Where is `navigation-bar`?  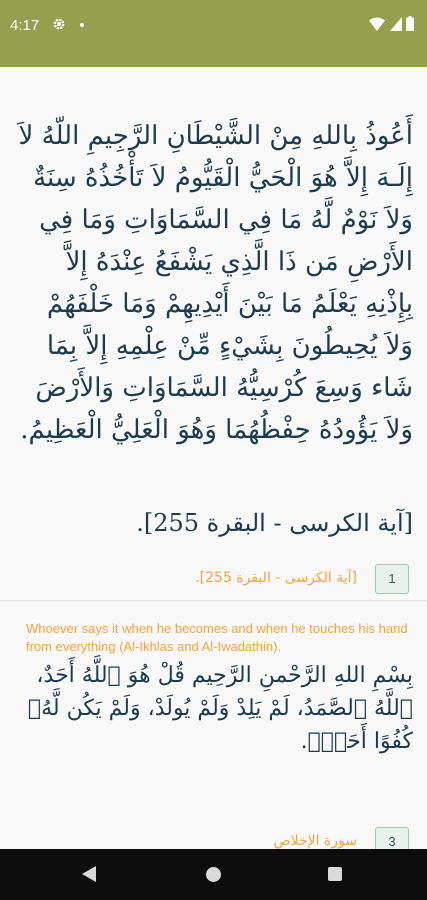
navigation-bar is located at coordinates (213, 874).